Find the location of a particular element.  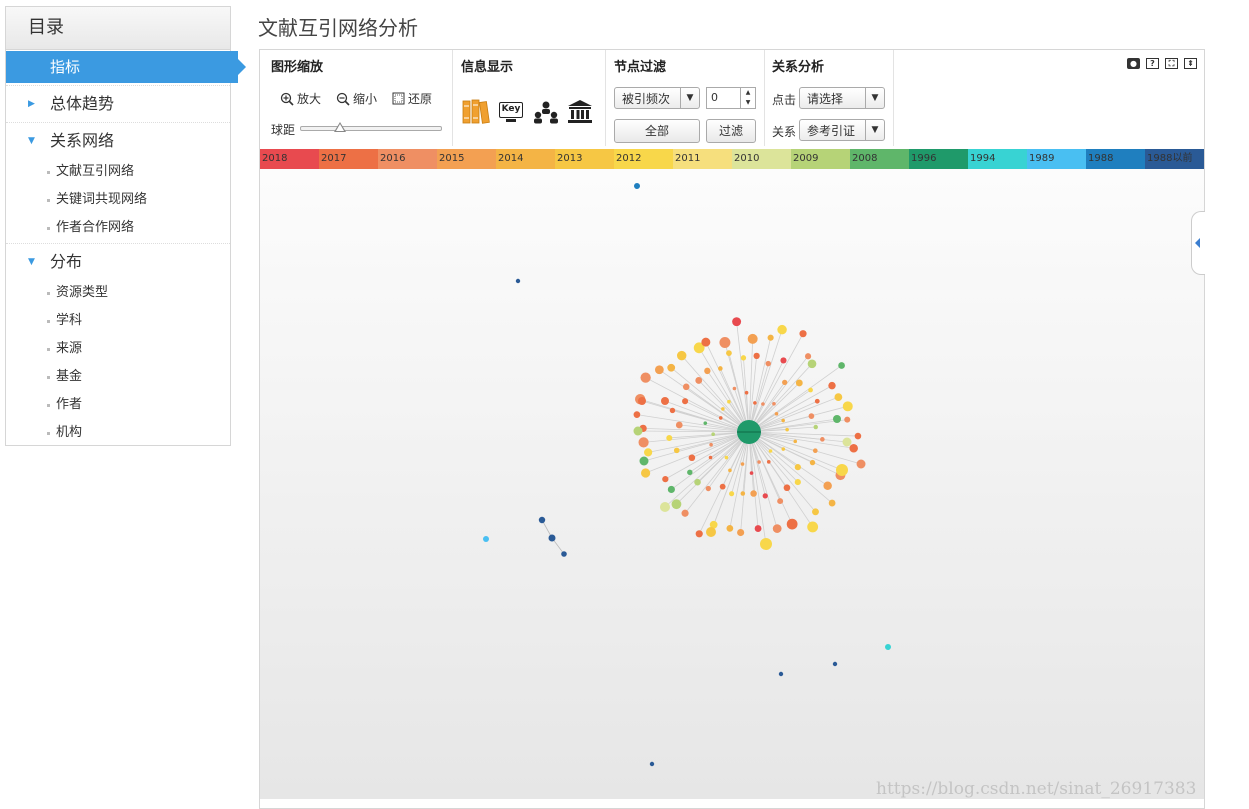

year-cell: 1989 is located at coordinates (1056, 159).